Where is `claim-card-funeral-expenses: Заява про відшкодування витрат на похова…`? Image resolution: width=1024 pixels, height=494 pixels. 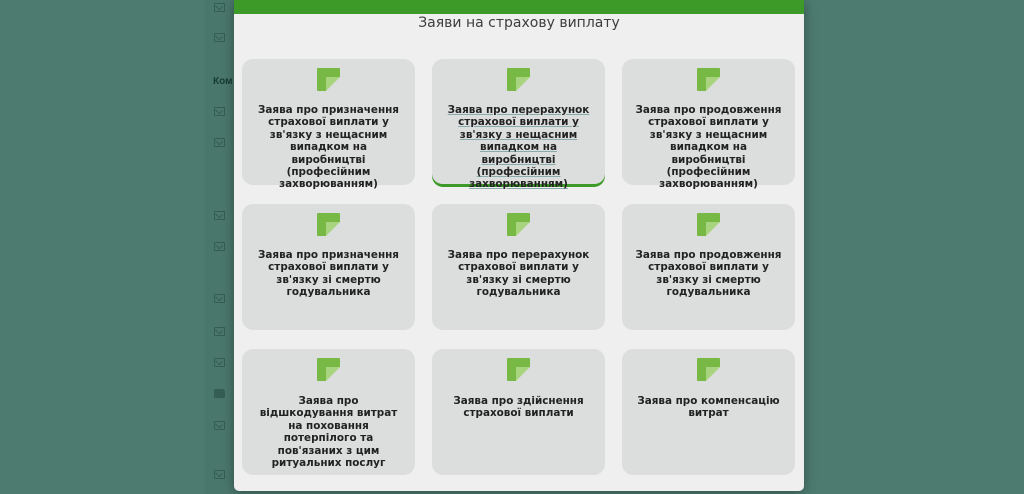 claim-card-funeral-expenses: Заява про відшкодування витрат на похова… is located at coordinates (328, 412).